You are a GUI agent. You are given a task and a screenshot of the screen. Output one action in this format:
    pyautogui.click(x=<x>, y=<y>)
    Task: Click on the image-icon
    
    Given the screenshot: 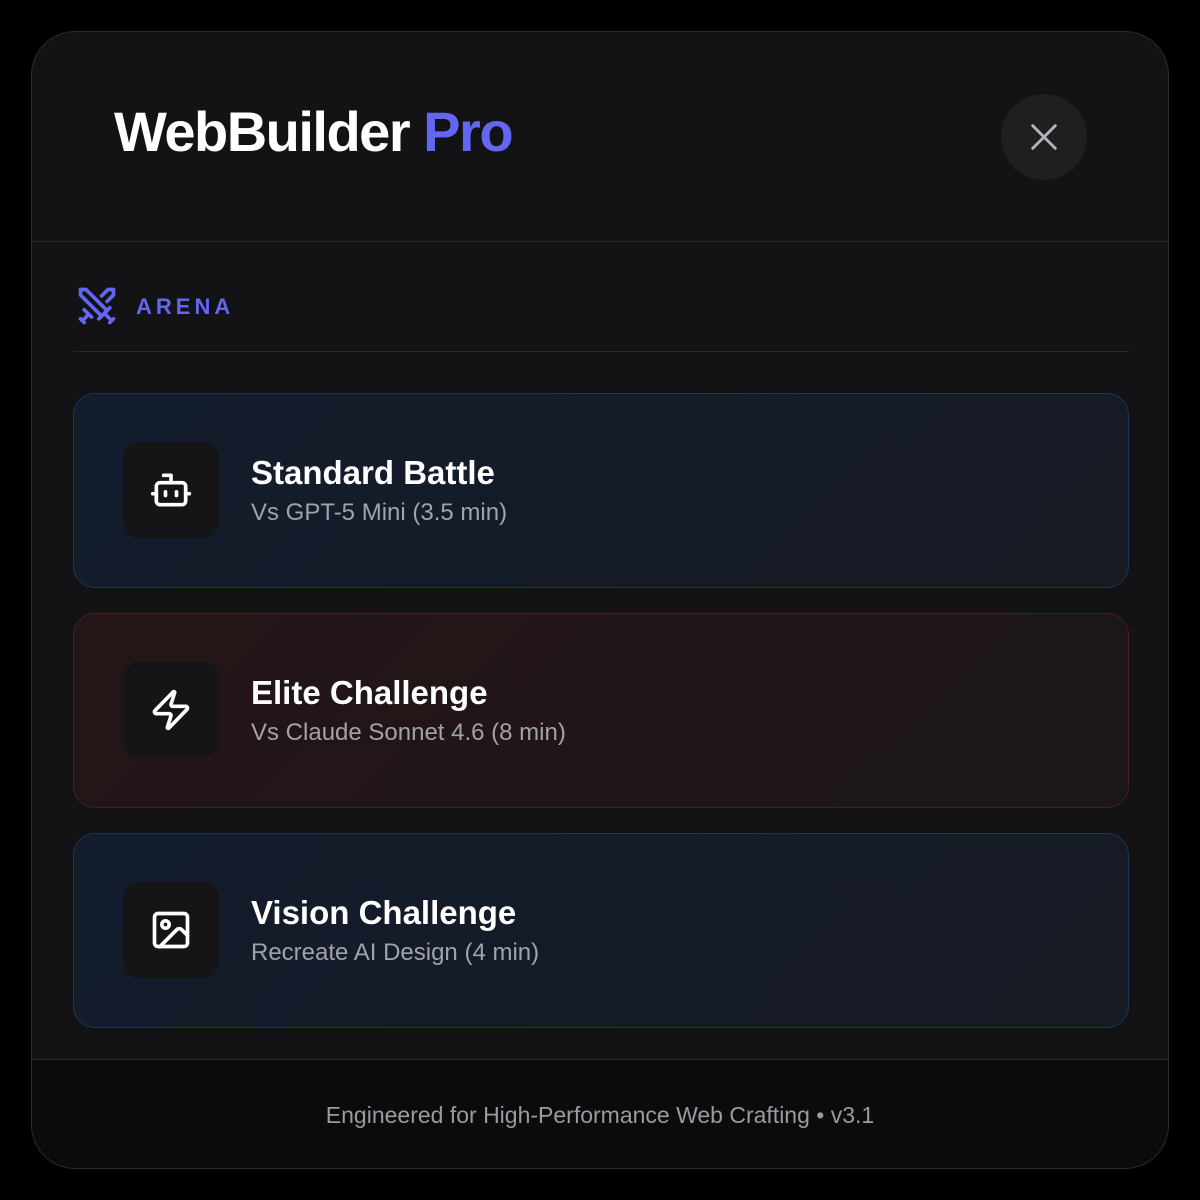 What is the action you would take?
    pyautogui.click(x=171, y=930)
    